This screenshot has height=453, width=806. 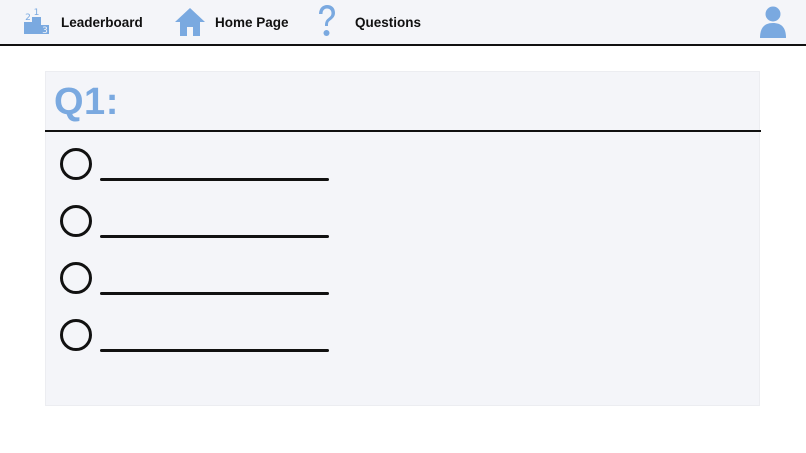 I want to click on podium-digit-second: 2, so click(x=28, y=18).